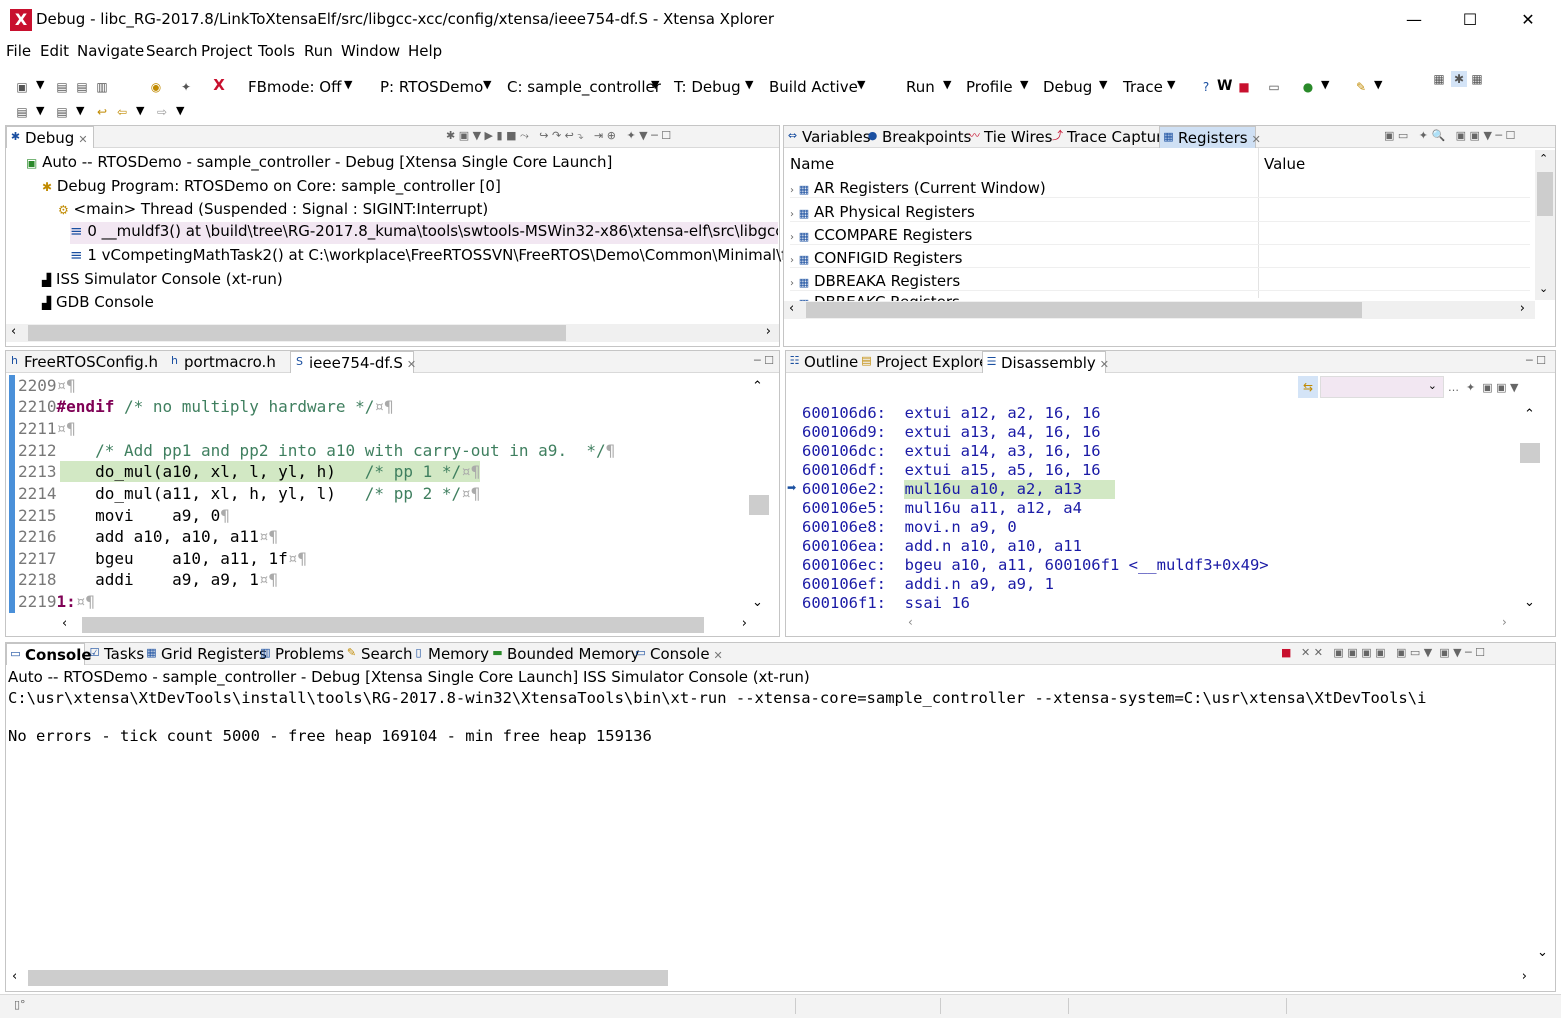 The width and height of the screenshot is (1561, 1018). I want to click on register-group-row: › ▦ AR Physical Registers, so click(1160, 212).